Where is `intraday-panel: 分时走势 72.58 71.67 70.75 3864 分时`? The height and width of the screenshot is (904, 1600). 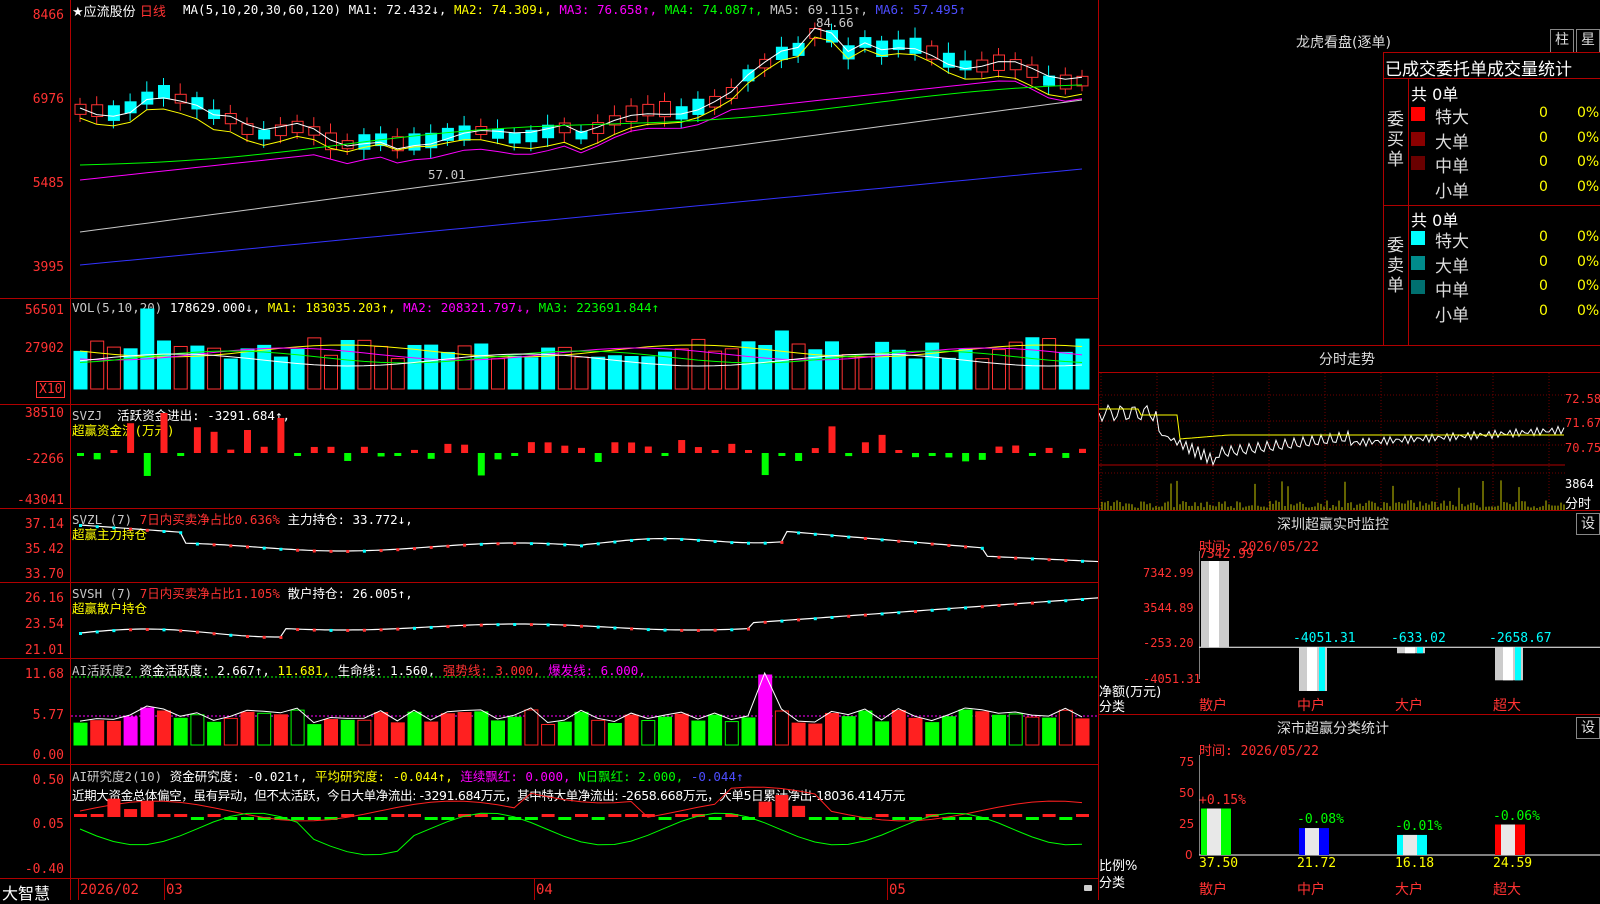 intraday-panel: 分时走势 72.58 71.67 70.75 3864 分时 is located at coordinates (1349, 429).